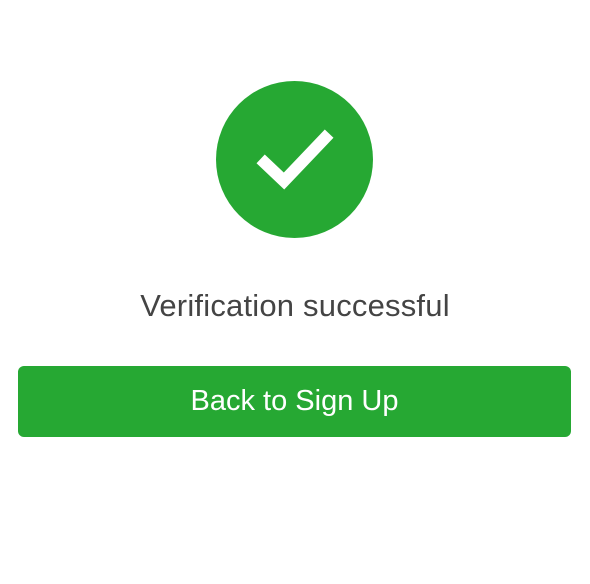 The height and width of the screenshot is (584, 590). Describe the element at coordinates (294, 401) in the screenshot. I see `back-to-sign-up-button: Back to Sign Up` at that location.